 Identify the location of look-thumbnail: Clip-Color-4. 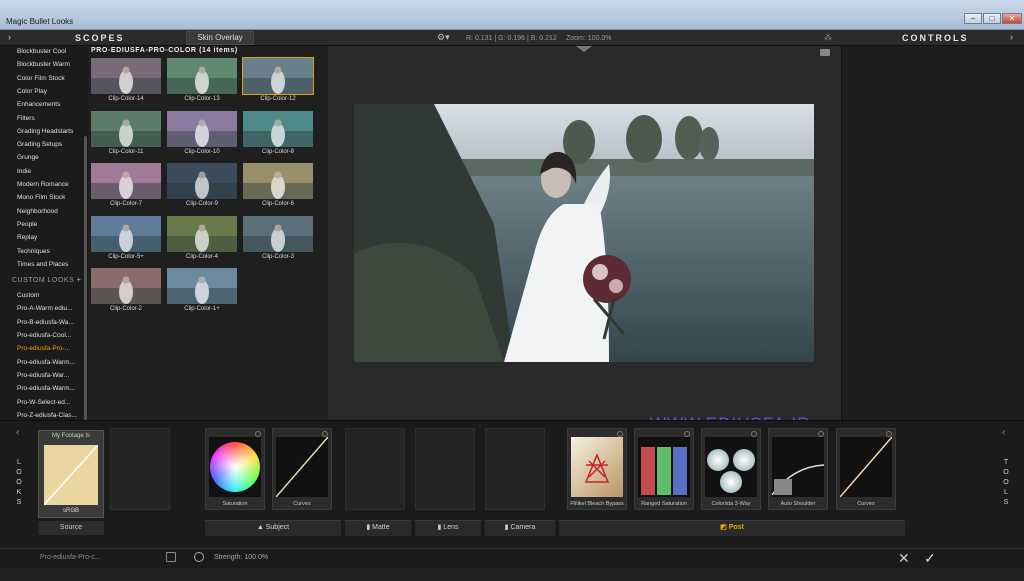
(202, 238).